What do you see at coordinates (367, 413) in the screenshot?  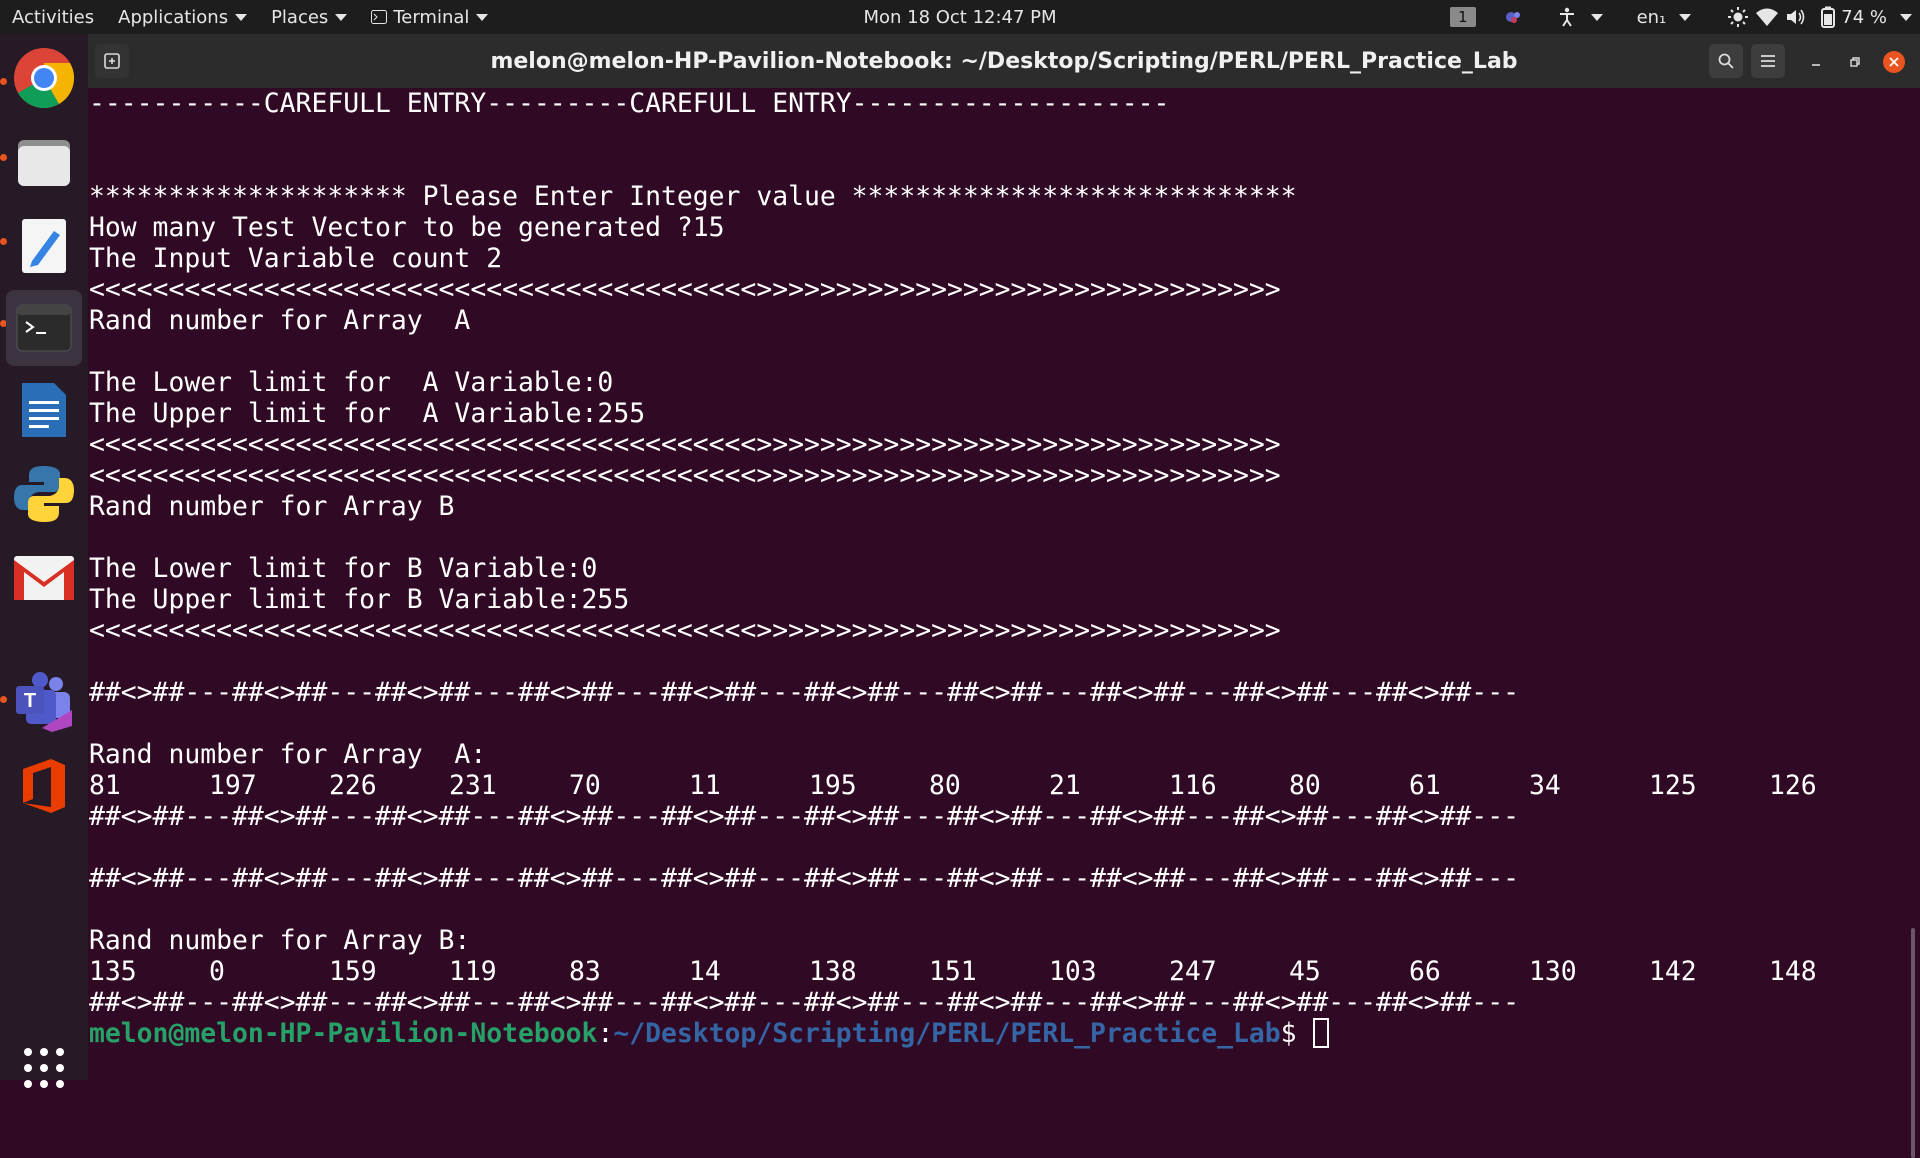 I see `terminal-line: The Upper limit for A Variable:255` at bounding box center [367, 413].